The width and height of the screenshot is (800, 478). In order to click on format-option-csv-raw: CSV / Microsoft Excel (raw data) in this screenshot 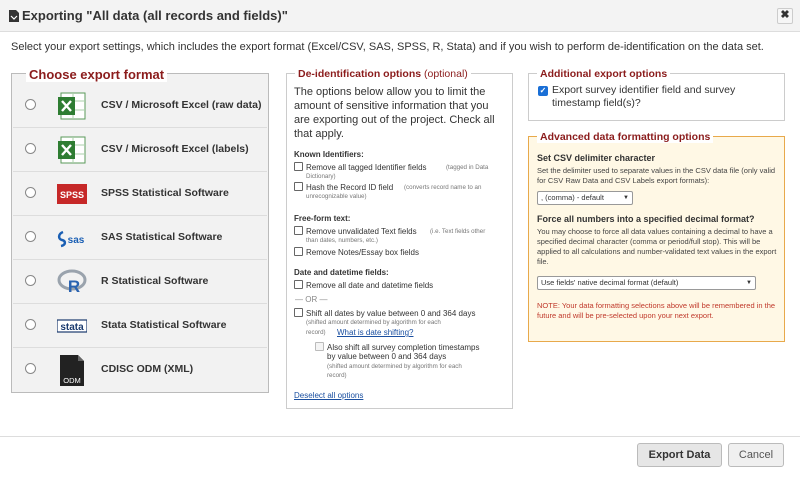, I will do `click(140, 106)`.